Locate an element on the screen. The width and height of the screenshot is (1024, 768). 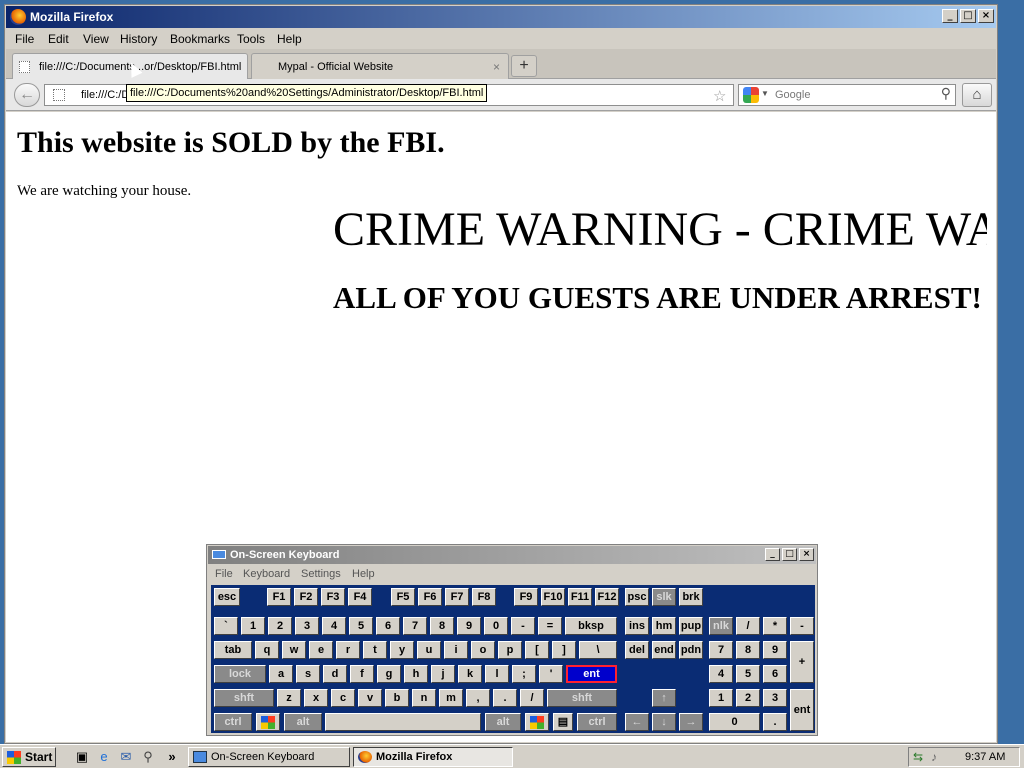
key-np2: 2 is located at coordinates (748, 698).